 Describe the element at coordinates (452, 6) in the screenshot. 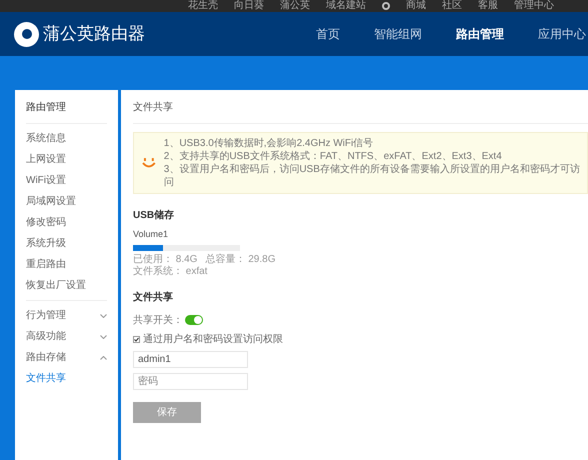

I see `top-link: 社区` at that location.